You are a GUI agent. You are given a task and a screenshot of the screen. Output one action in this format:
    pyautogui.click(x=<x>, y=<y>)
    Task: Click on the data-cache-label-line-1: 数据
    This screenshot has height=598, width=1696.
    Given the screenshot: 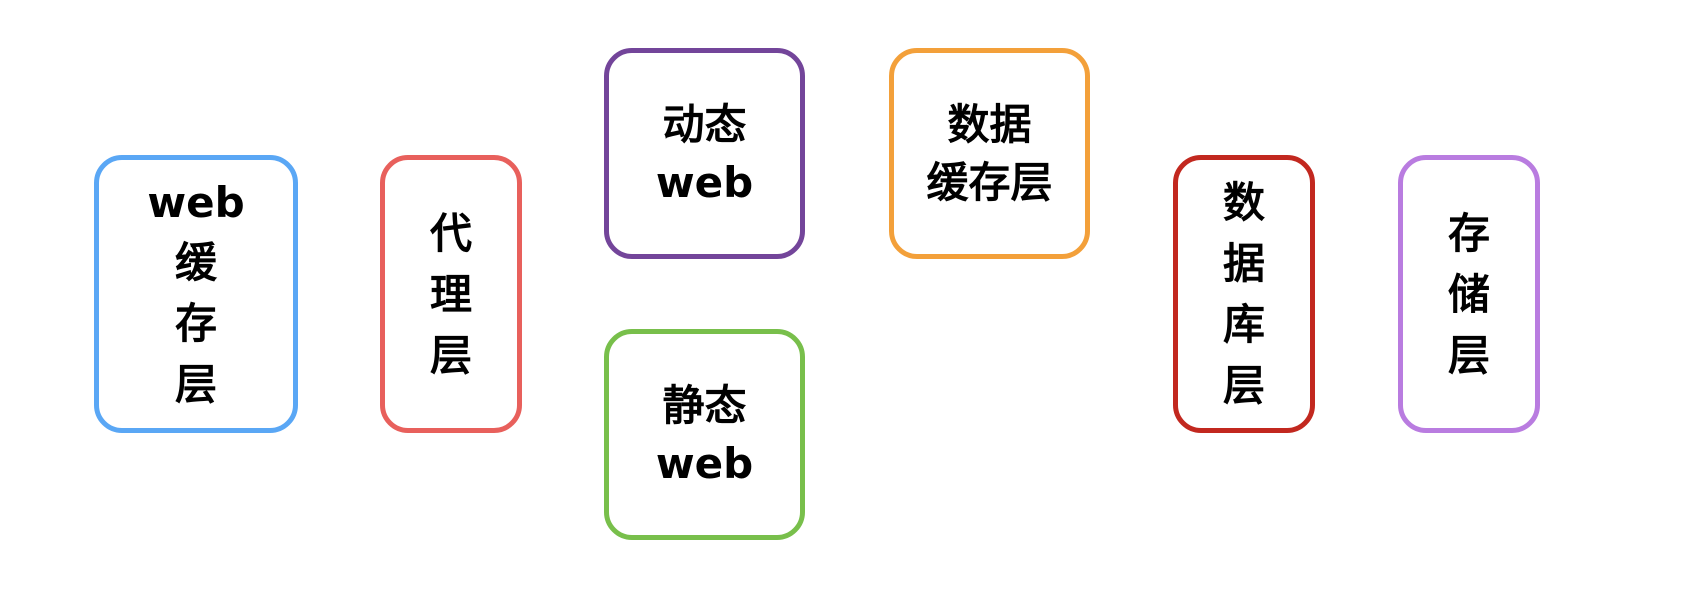 What is the action you would take?
    pyautogui.click(x=989, y=124)
    